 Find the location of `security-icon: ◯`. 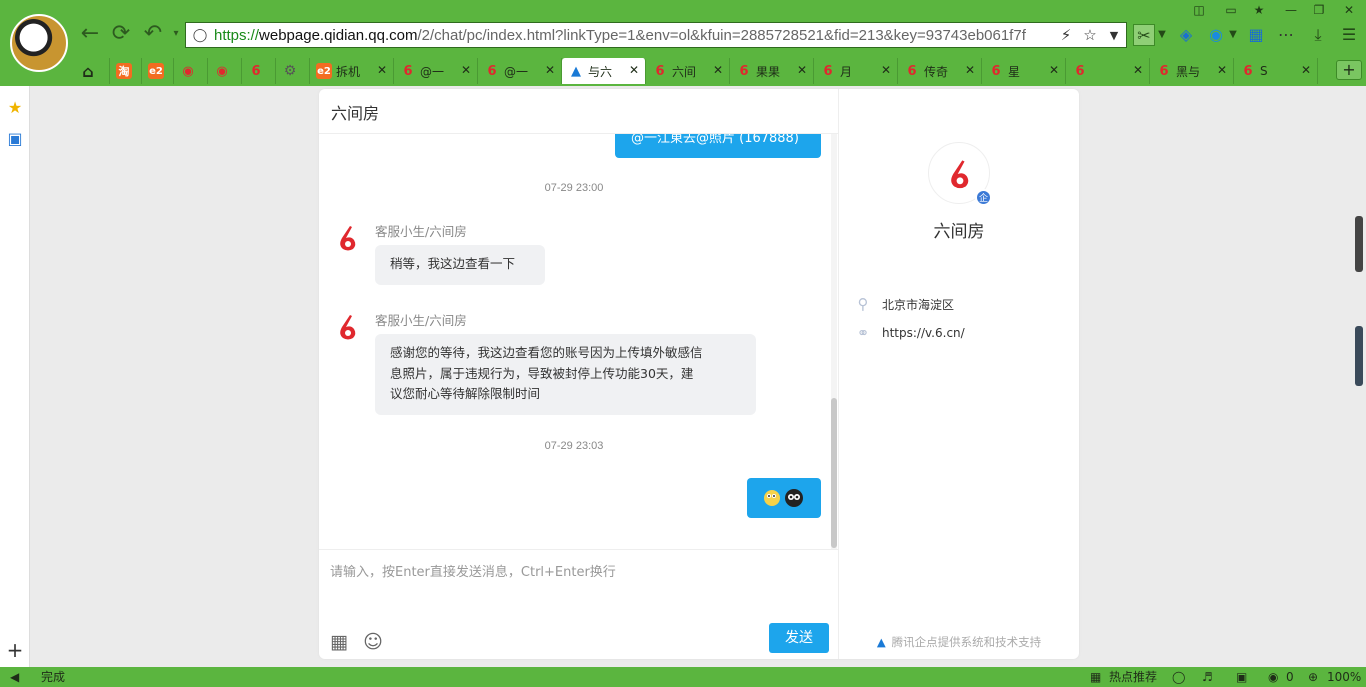

security-icon: ◯ is located at coordinates (1178, 677).